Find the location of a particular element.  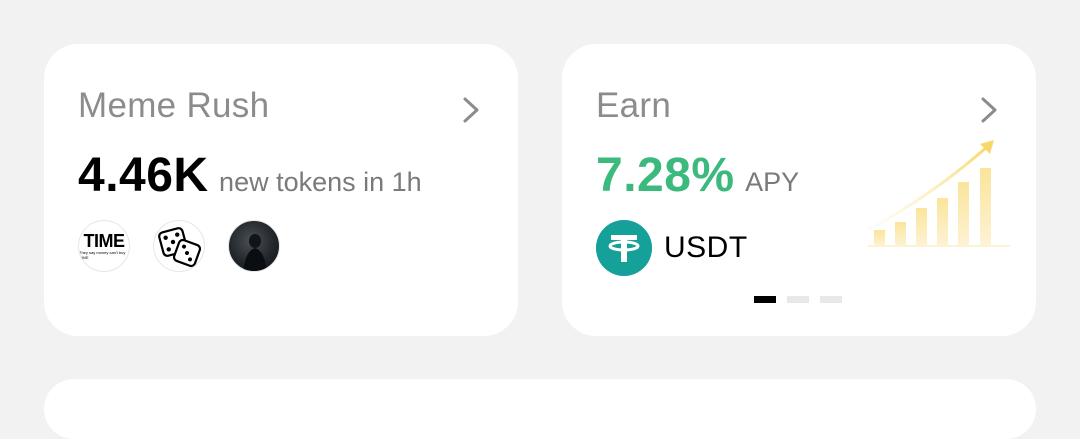

token-avatars: TIME They say money can't buy TIME is located at coordinates (179, 246).